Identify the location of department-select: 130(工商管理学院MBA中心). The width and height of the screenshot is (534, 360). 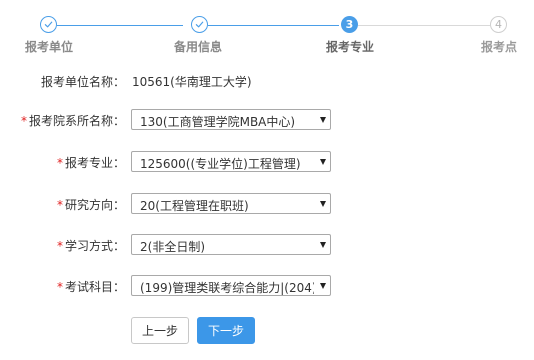
(231, 119).